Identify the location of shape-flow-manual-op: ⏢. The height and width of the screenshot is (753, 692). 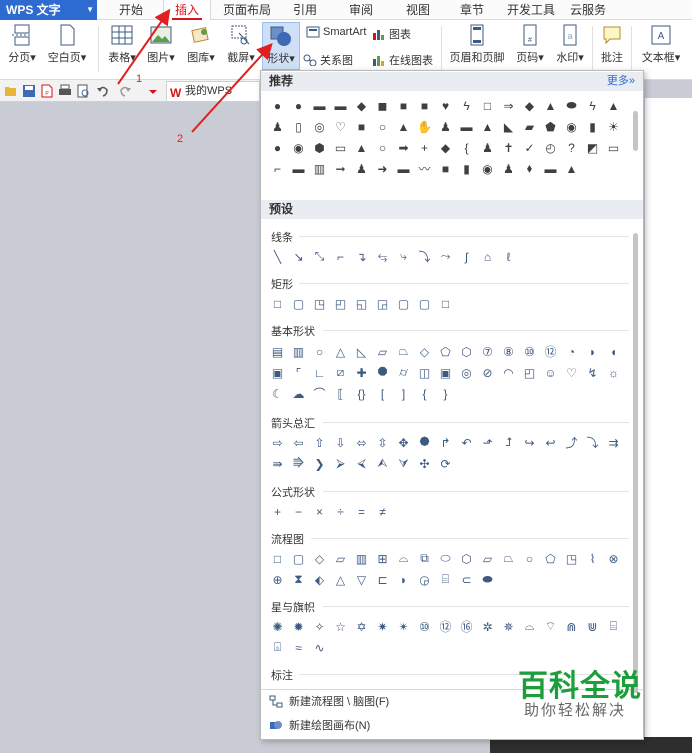
(508, 558).